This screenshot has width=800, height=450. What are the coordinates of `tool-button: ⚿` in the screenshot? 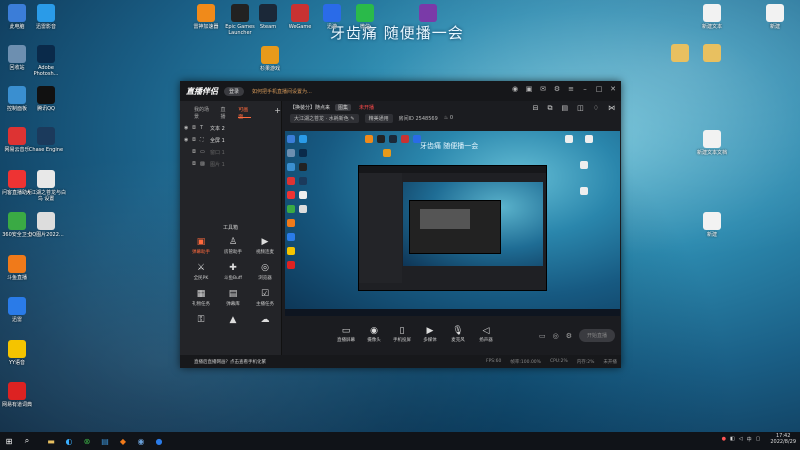 It's located at (201, 320).